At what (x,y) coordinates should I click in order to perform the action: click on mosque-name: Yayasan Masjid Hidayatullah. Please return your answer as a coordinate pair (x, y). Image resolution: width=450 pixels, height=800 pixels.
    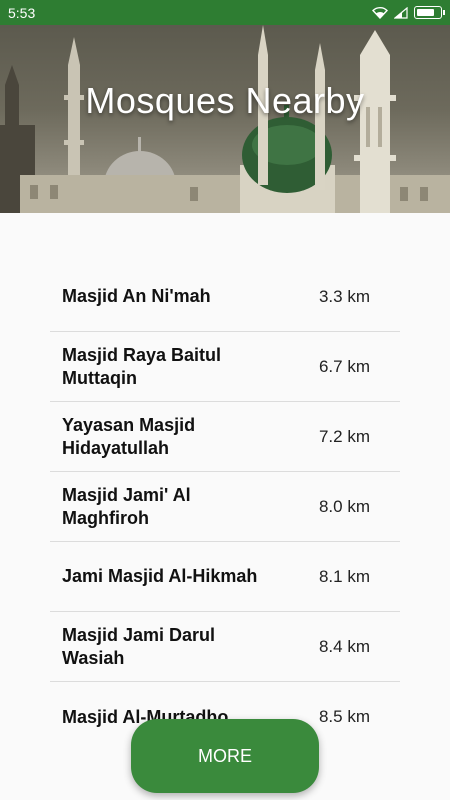
    Looking at the image, I should click on (129, 436).